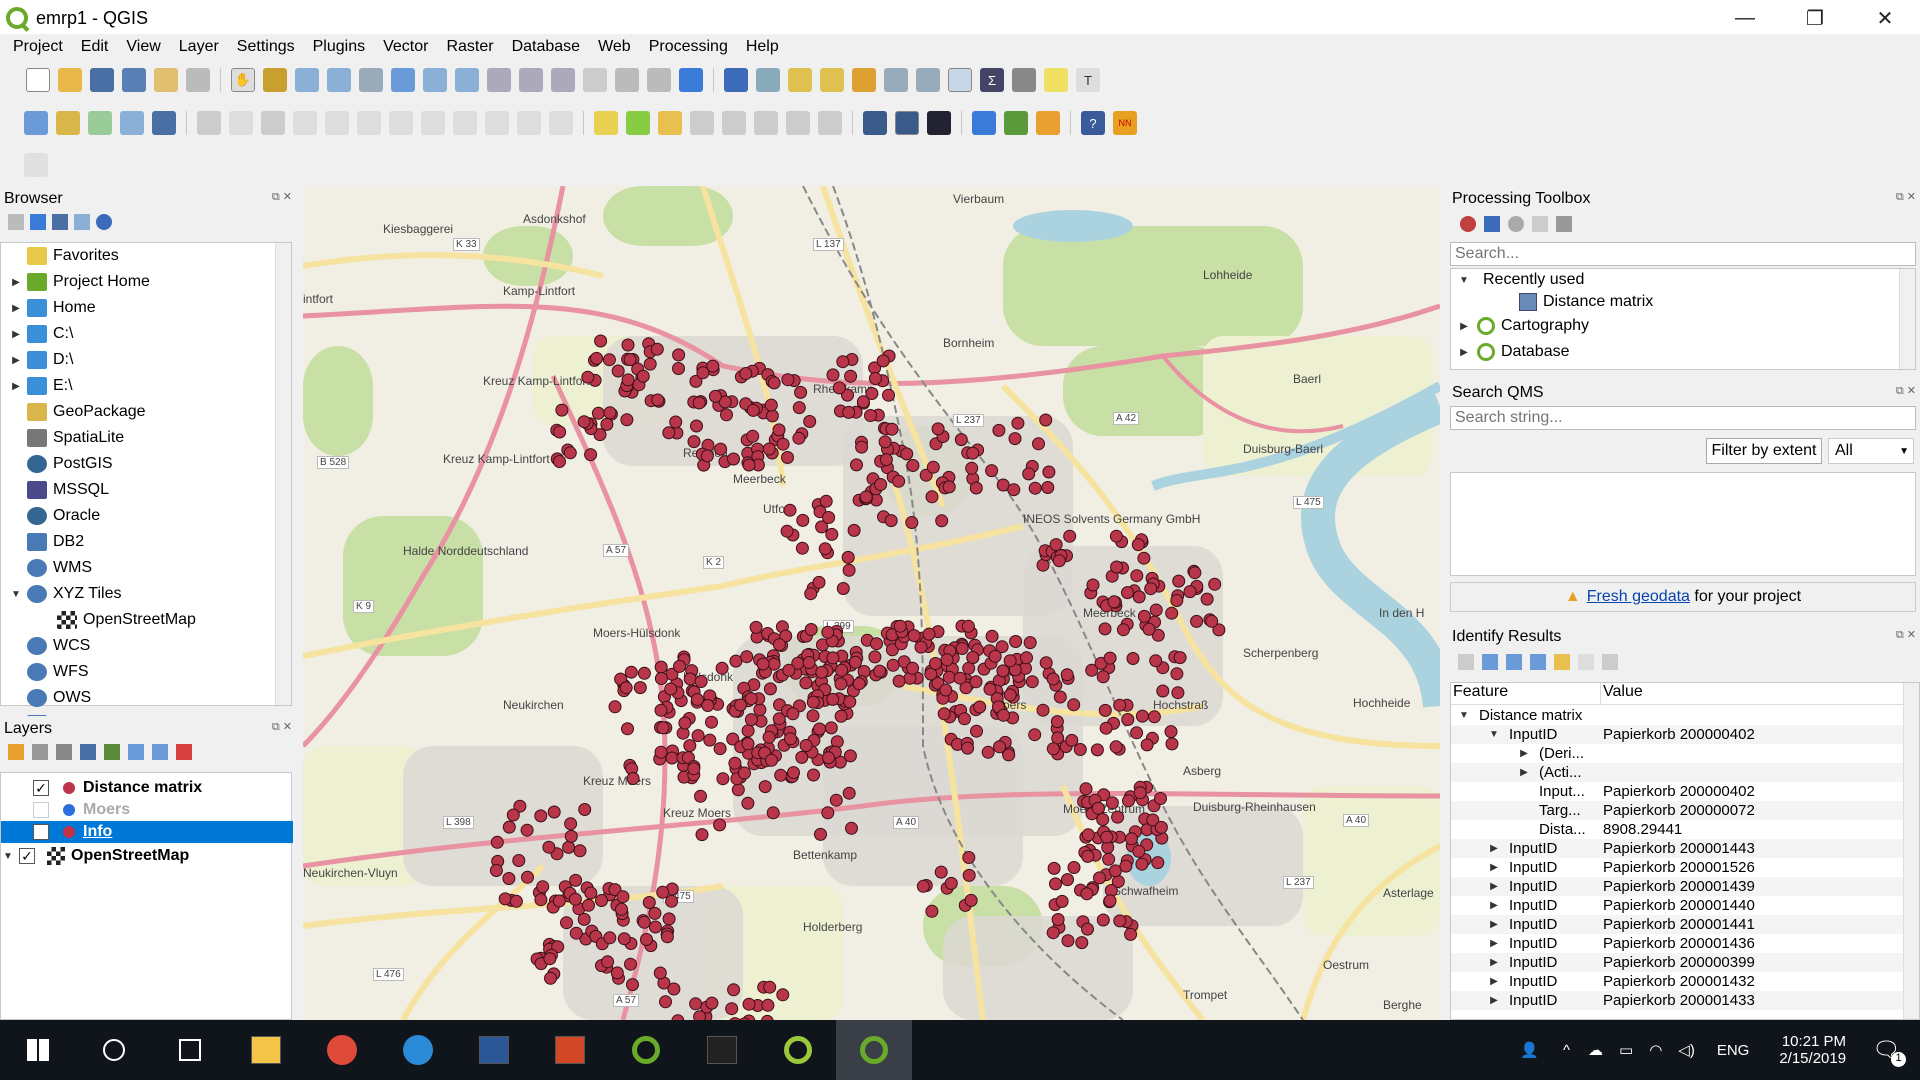  Describe the element at coordinates (61, 594) in the screenshot. I see `browser-item-xyz-tiles: ▼ XYZ Tiles` at that location.